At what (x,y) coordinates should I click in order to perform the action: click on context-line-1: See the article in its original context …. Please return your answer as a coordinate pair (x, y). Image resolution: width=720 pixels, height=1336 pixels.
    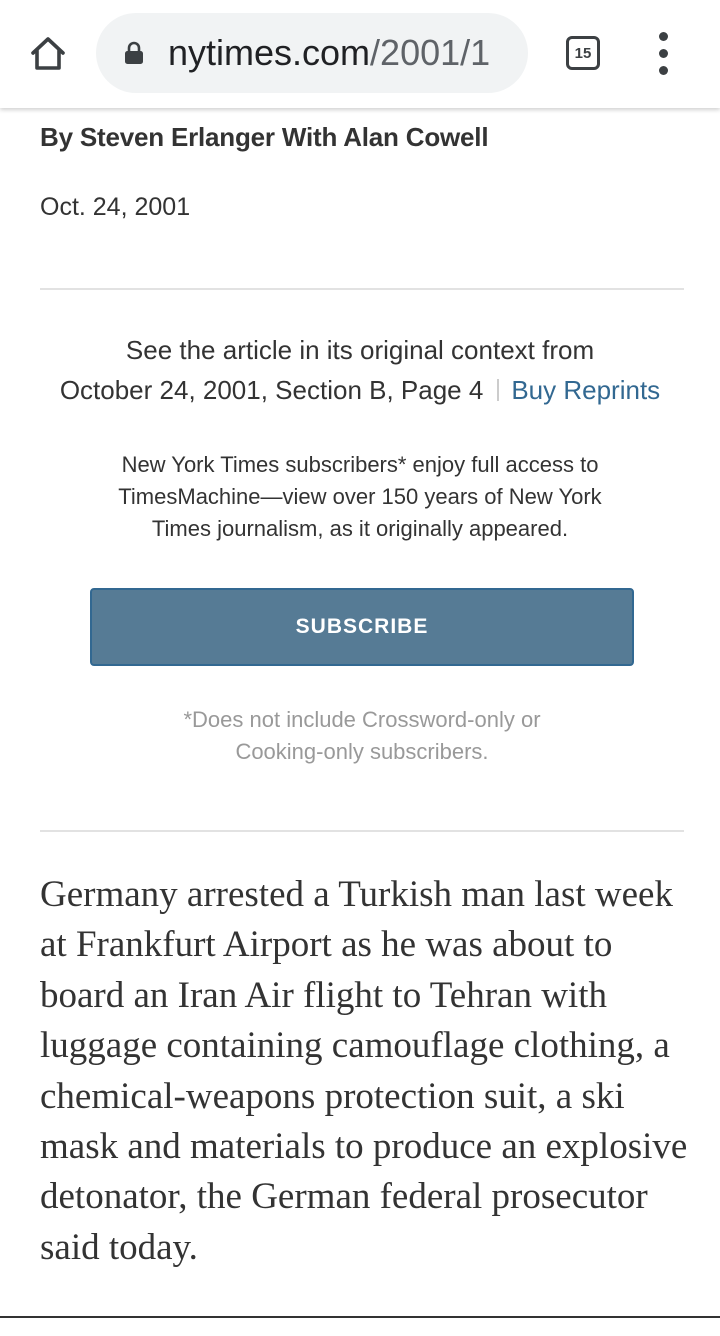
    Looking at the image, I should click on (360, 350).